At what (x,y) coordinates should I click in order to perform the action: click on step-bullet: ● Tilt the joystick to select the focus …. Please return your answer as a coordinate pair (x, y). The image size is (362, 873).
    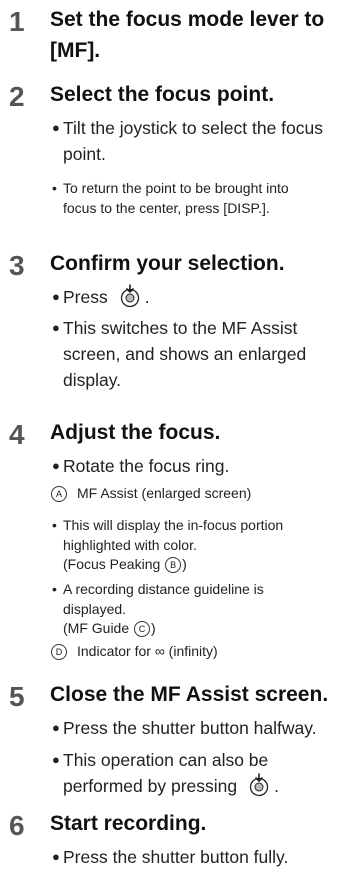
    Looking at the image, I should click on (188, 141).